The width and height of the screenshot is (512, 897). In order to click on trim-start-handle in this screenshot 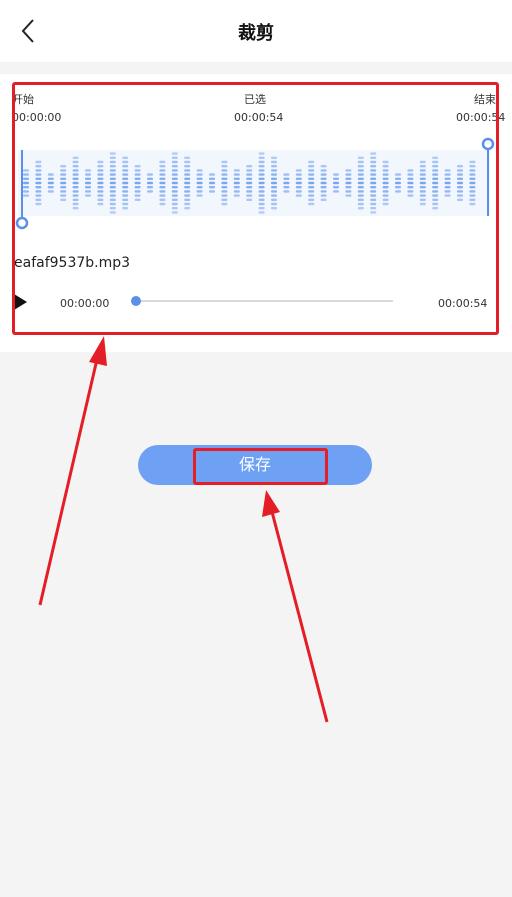, I will do `click(22, 191)`.